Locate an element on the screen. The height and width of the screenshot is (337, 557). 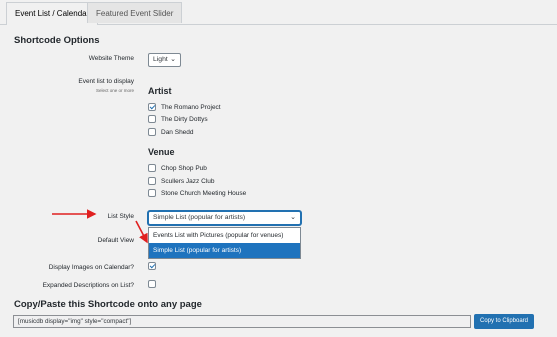
expanded-descriptions-label: Expanded Descriptions on List? is located at coordinates (88, 285).